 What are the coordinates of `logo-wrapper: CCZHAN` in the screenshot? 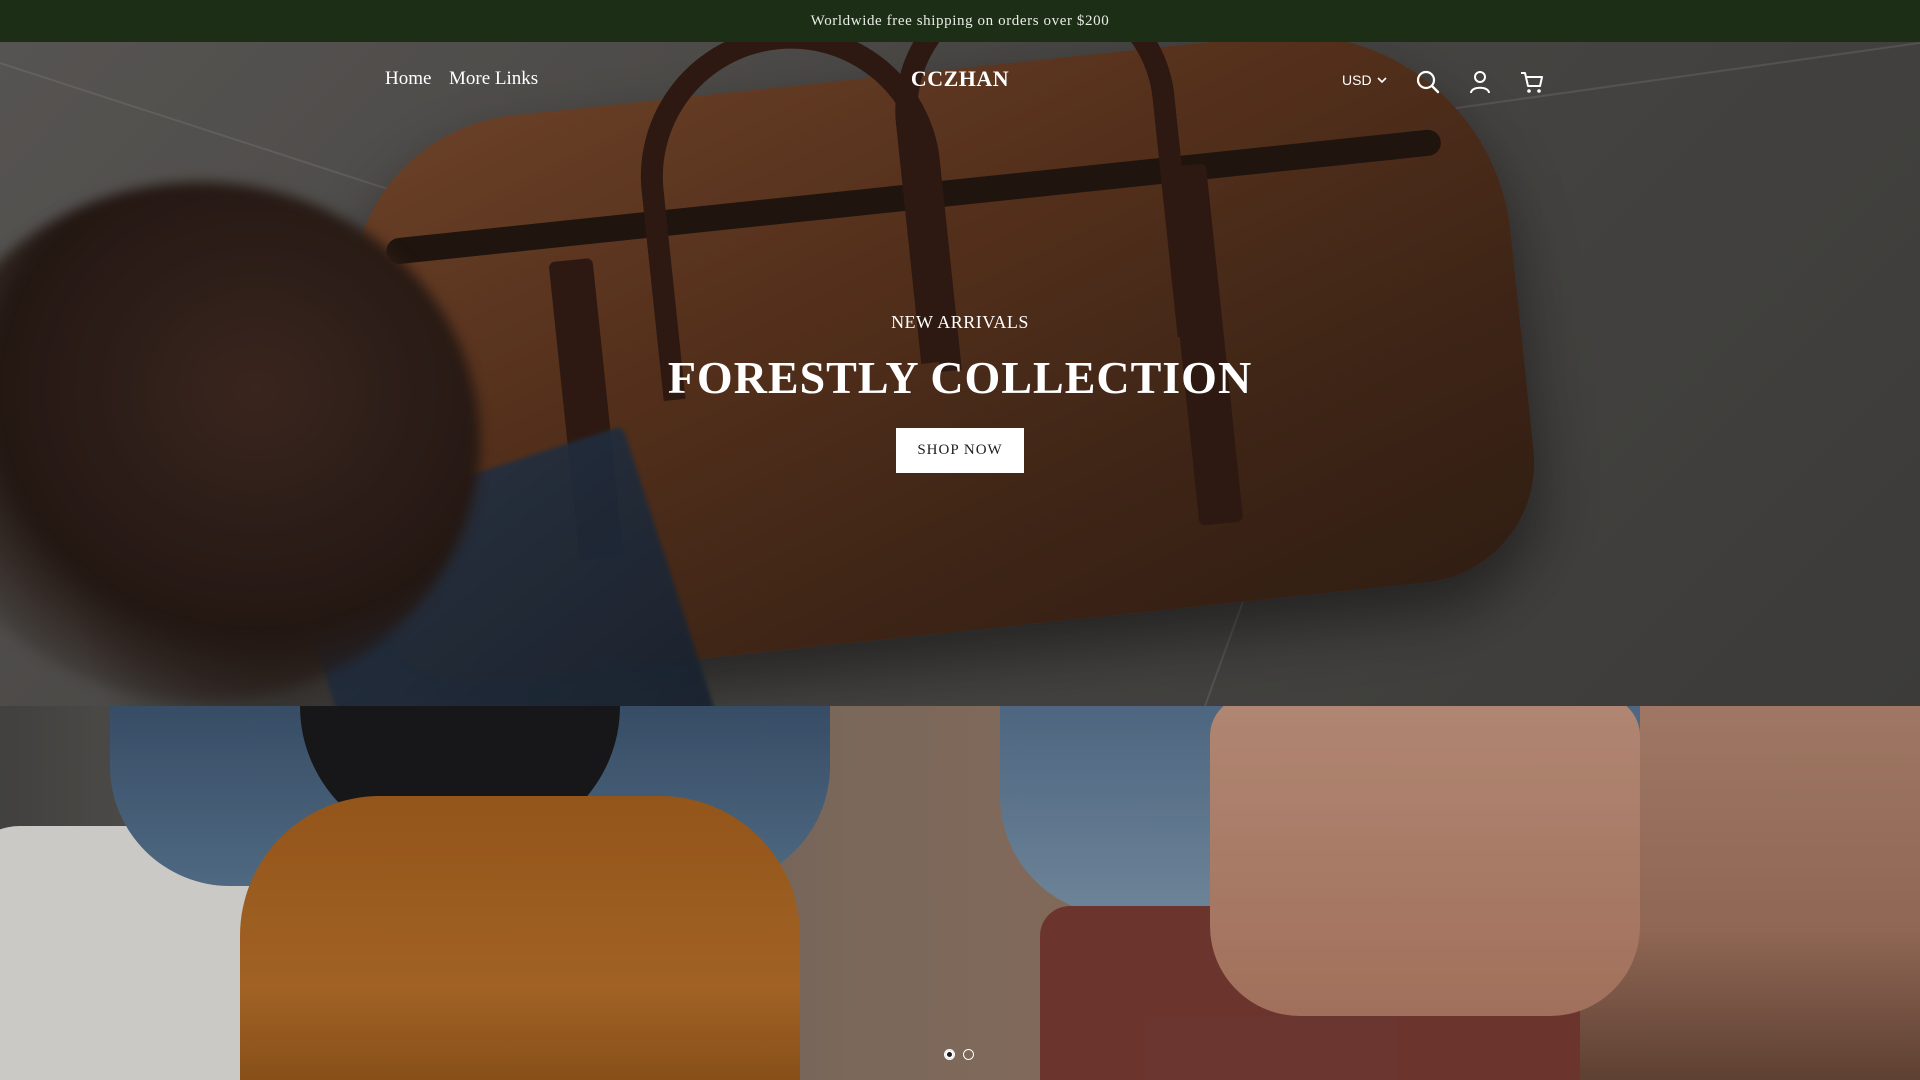 It's located at (960, 79).